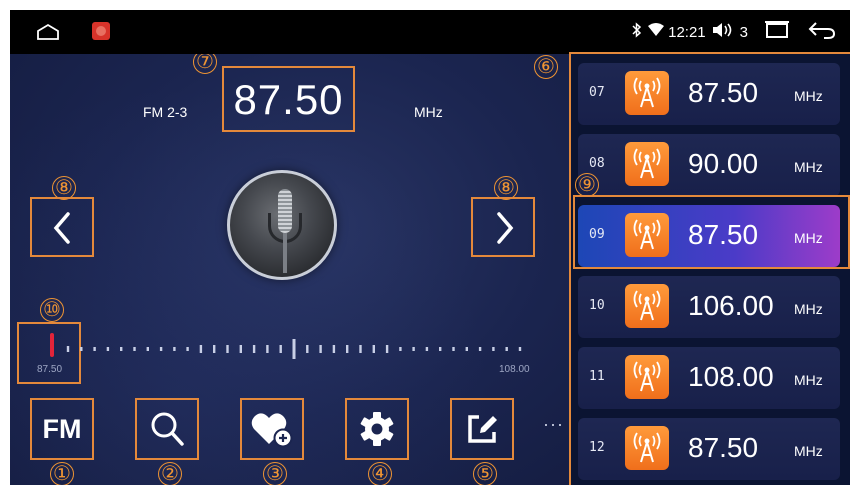  Describe the element at coordinates (731, 376) in the screenshot. I see `preset-frequency: 108.00` at that location.